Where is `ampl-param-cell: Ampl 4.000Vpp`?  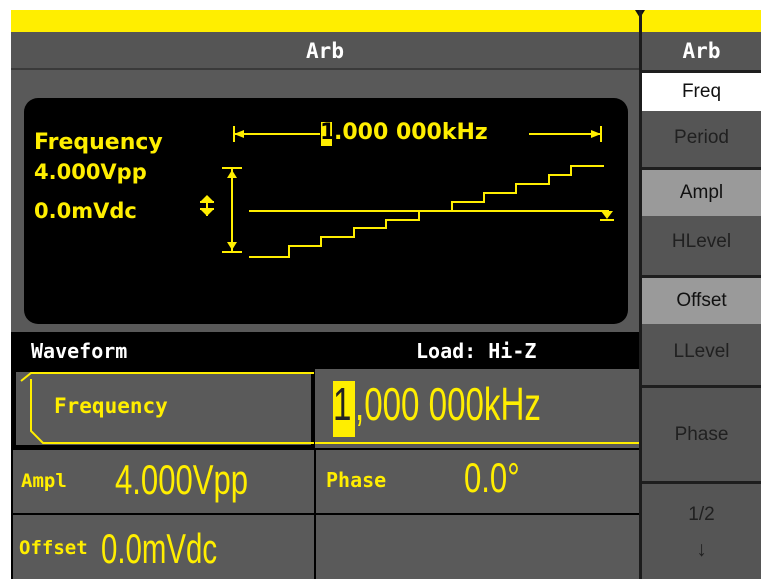
ampl-param-cell: Ampl 4.000Vpp is located at coordinates (163, 481).